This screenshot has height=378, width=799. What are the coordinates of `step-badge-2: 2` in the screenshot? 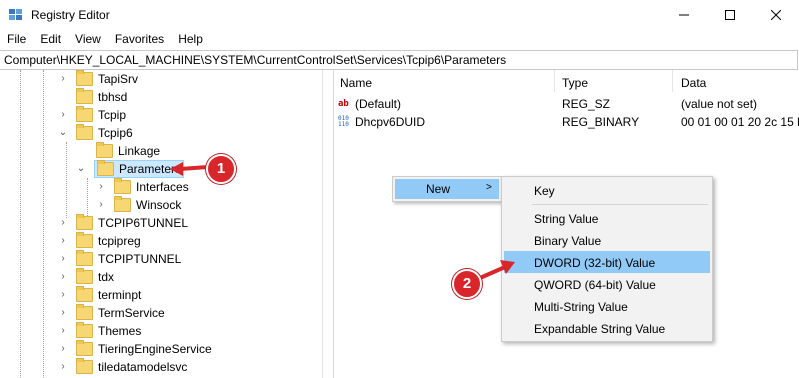 It's located at (467, 284).